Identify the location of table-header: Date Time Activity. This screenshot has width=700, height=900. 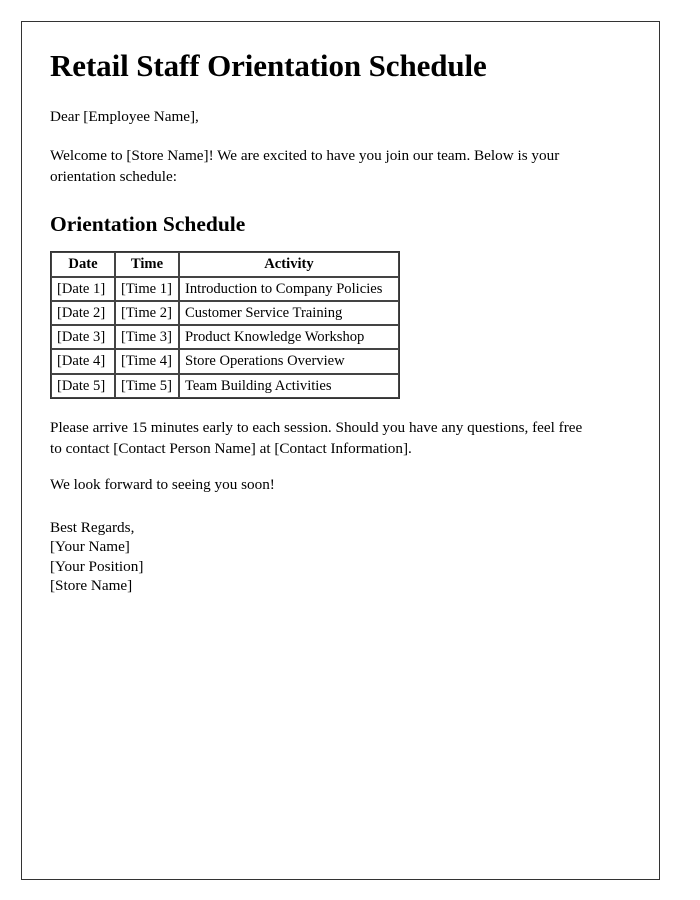
(225, 264).